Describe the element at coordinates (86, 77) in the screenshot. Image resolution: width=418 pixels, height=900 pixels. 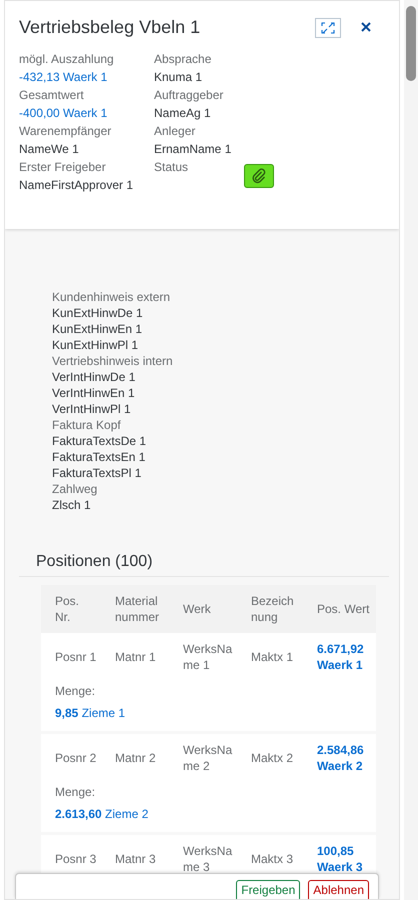
I see `field-value: -432,13 Waerk 1` at that location.